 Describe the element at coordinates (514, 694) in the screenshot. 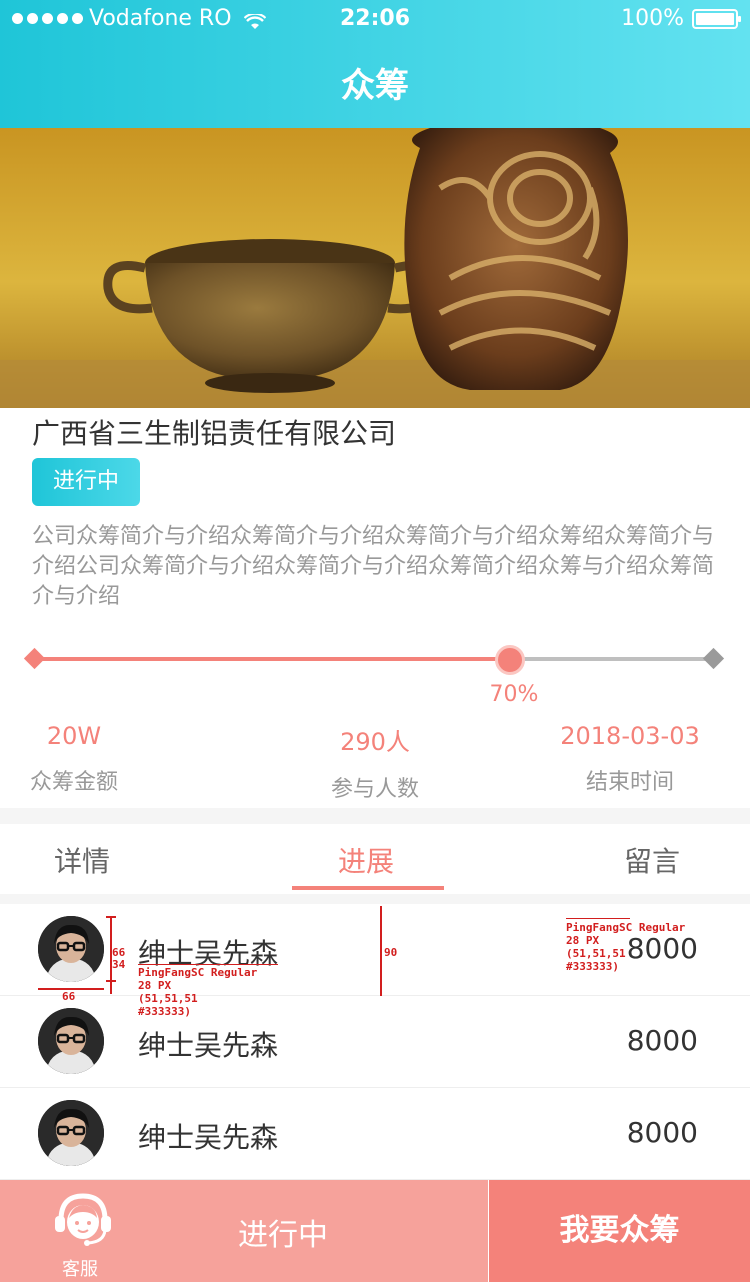

I see `progress-percent: 70%` at that location.